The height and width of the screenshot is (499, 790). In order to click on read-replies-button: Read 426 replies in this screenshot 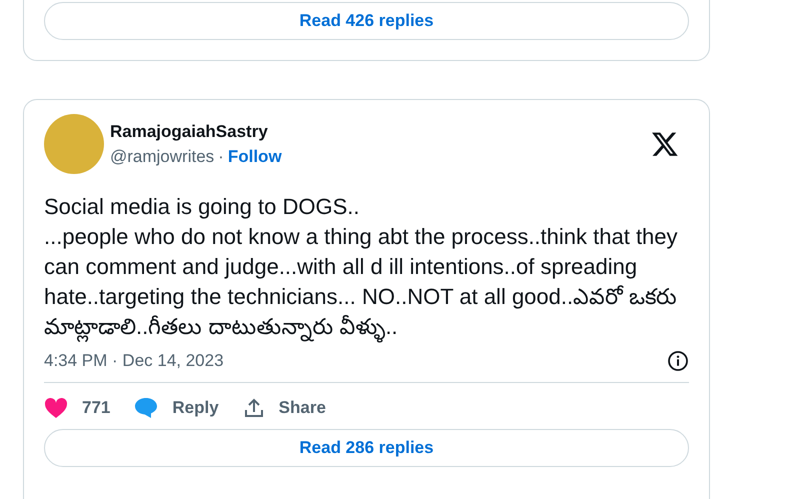, I will do `click(366, 21)`.